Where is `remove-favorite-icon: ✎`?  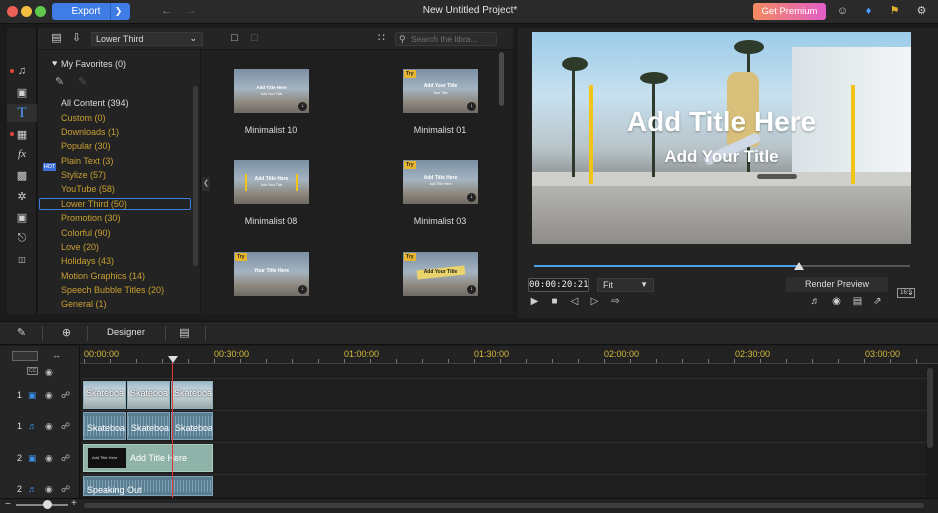
remove-favorite-icon: ✎ is located at coordinates (82, 81).